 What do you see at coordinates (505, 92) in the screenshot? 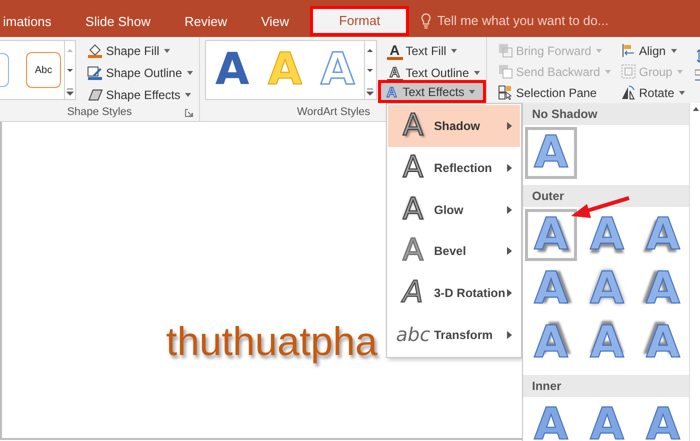
I see `selection-pane-icon` at bounding box center [505, 92].